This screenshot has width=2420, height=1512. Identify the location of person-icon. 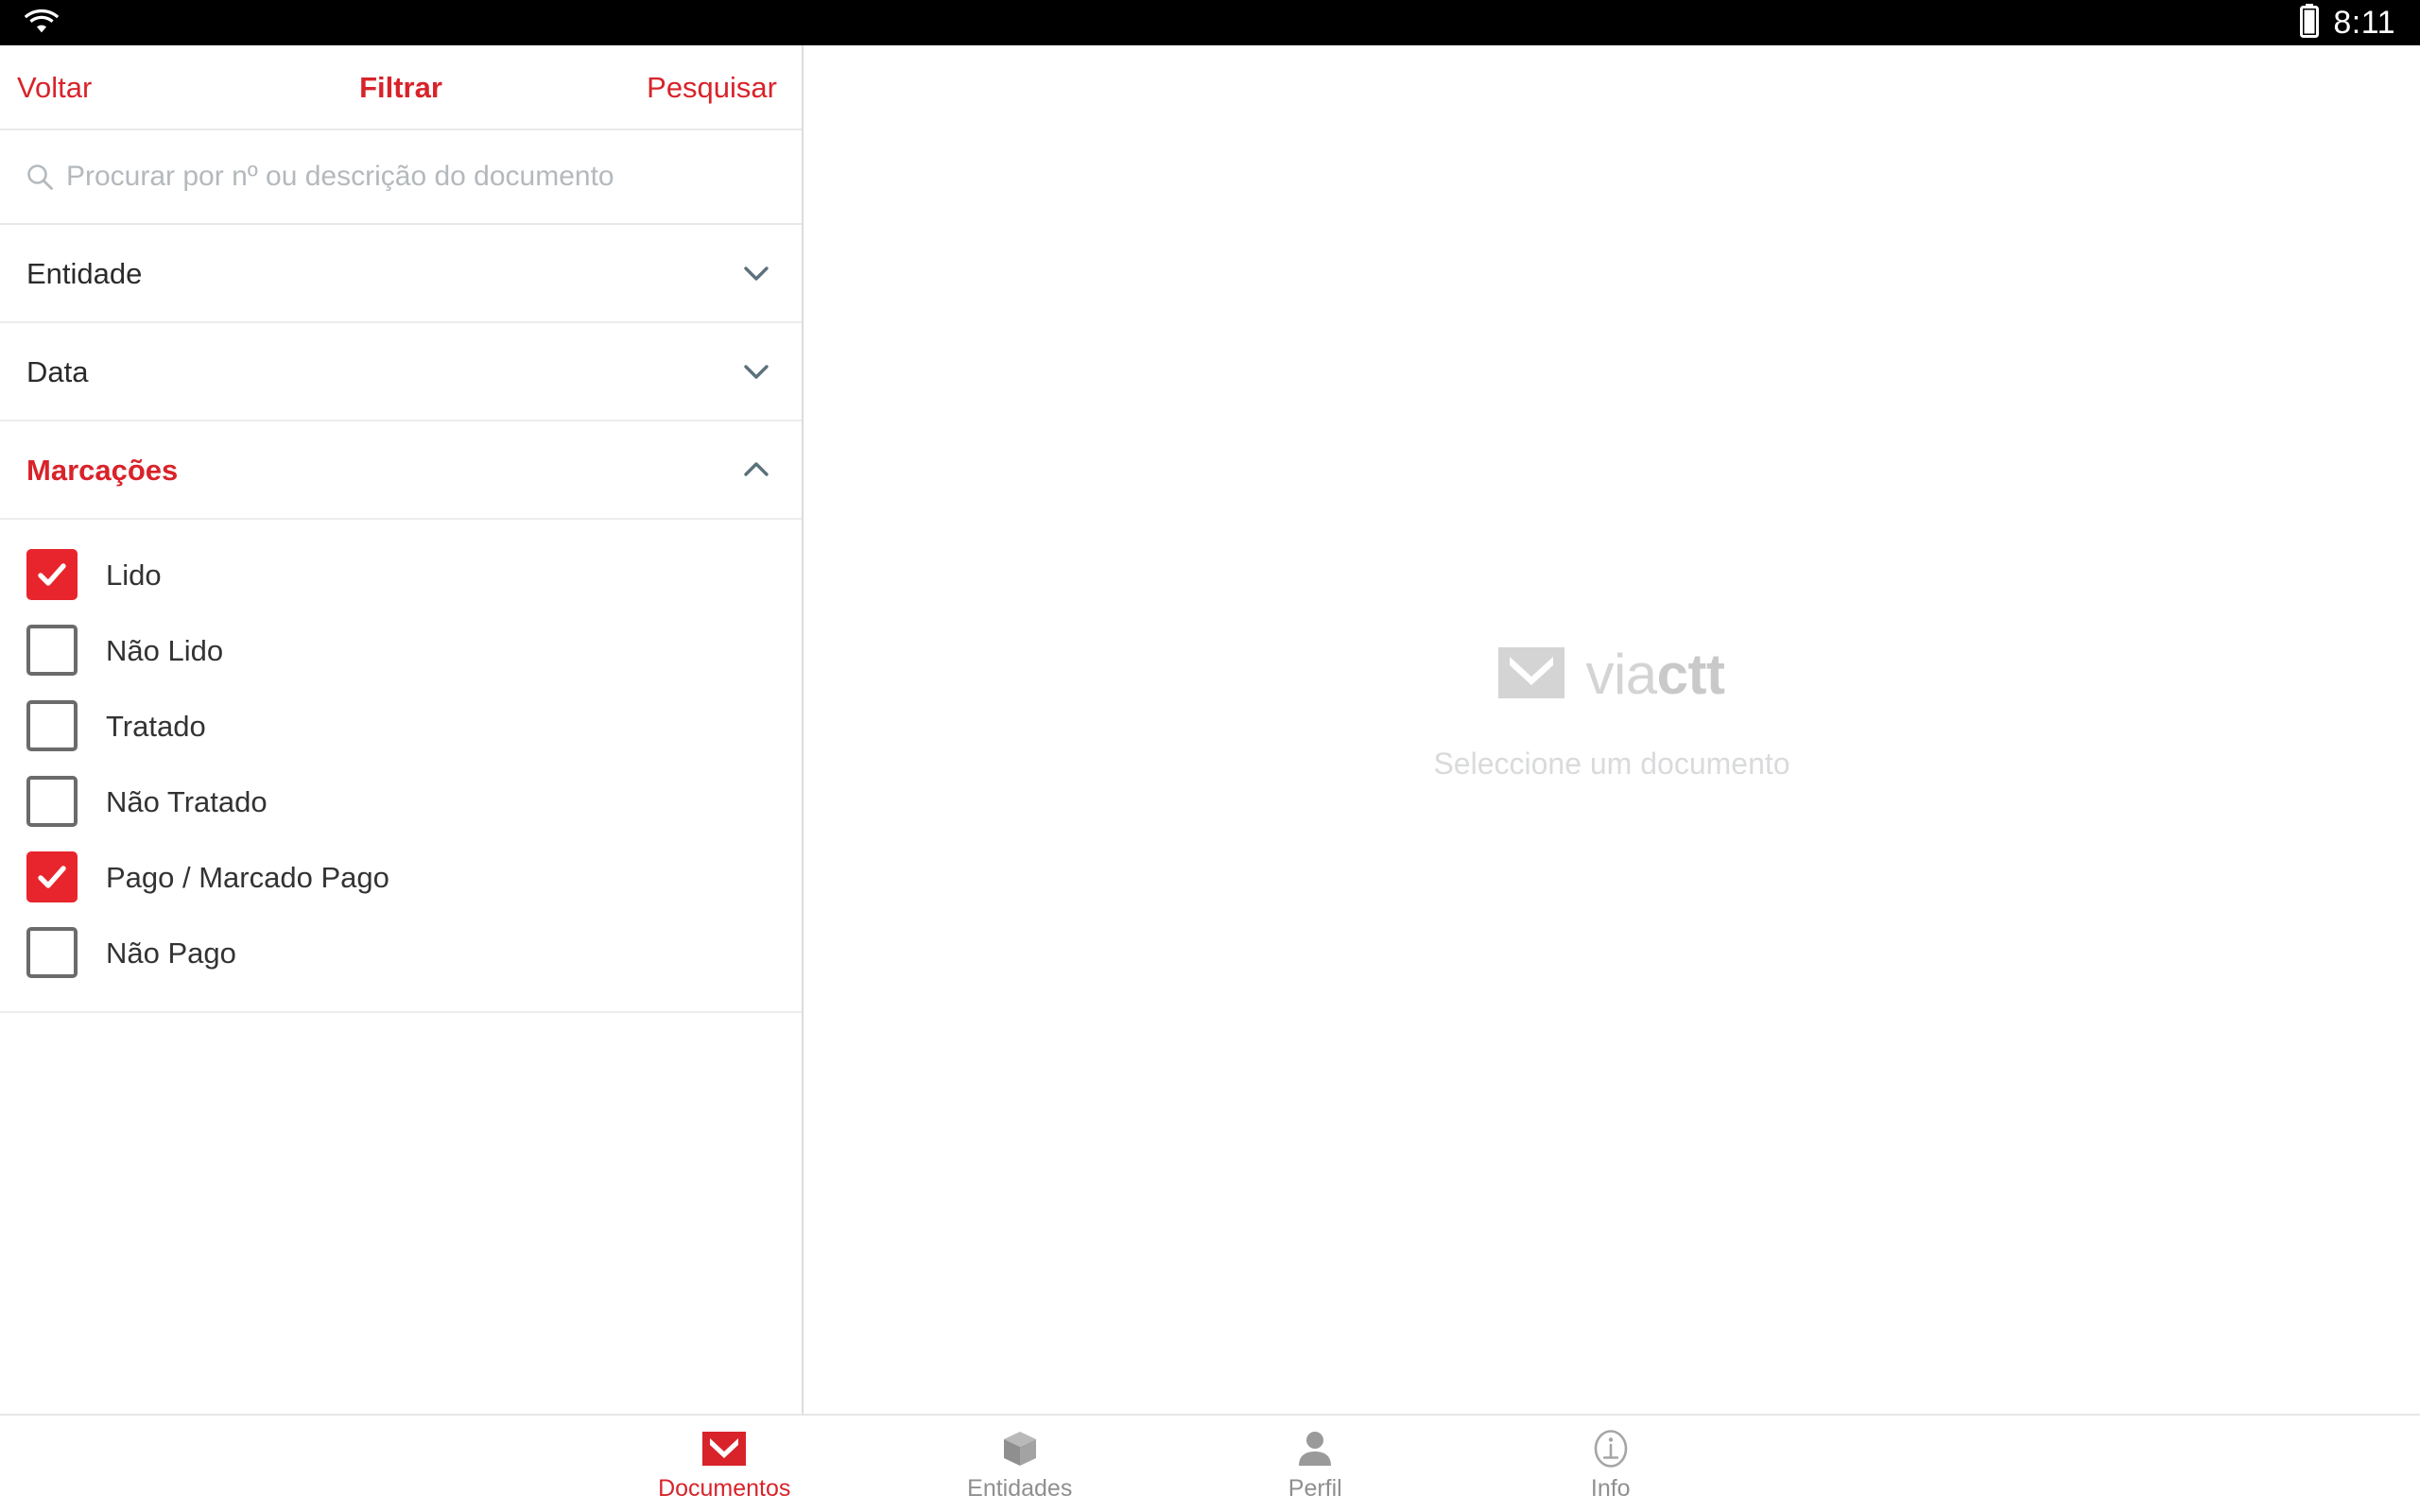
(1315, 1448).